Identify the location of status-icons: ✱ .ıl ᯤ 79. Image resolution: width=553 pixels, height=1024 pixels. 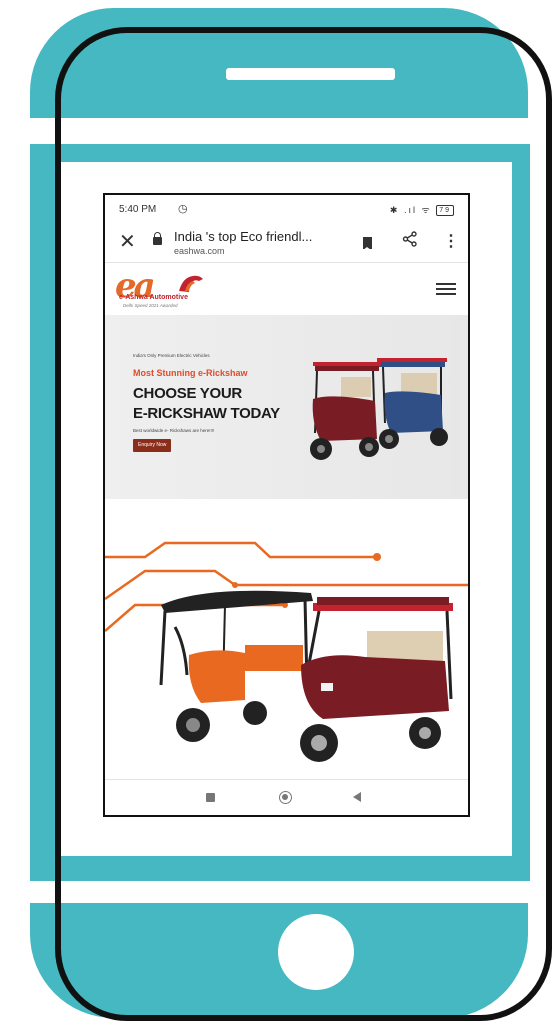
(421, 210).